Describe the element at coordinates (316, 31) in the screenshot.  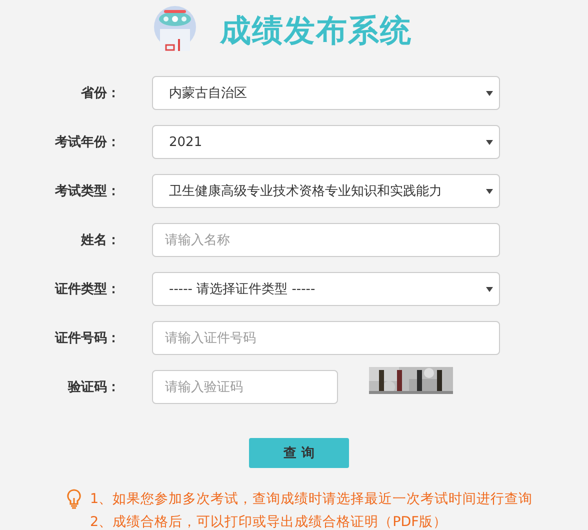
I see `page-title: 成绩发布系统` at that location.